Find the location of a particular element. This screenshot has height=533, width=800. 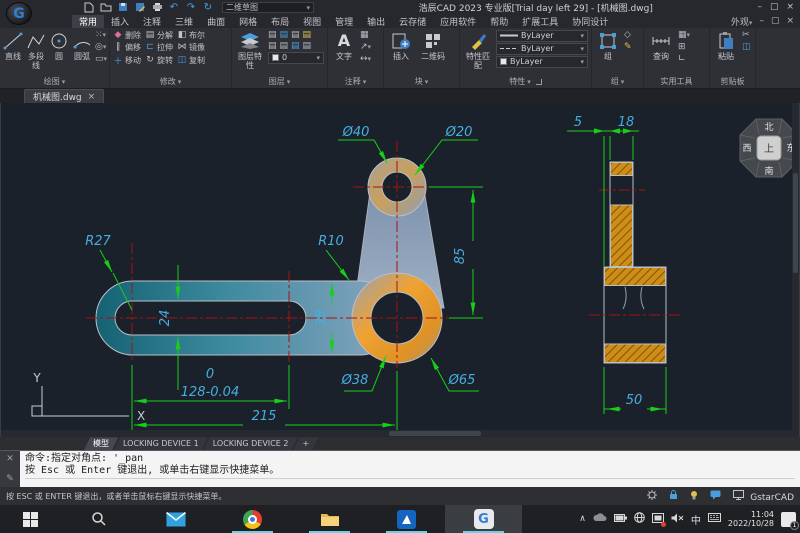

lightbulb-icon is located at coordinates (694, 495).